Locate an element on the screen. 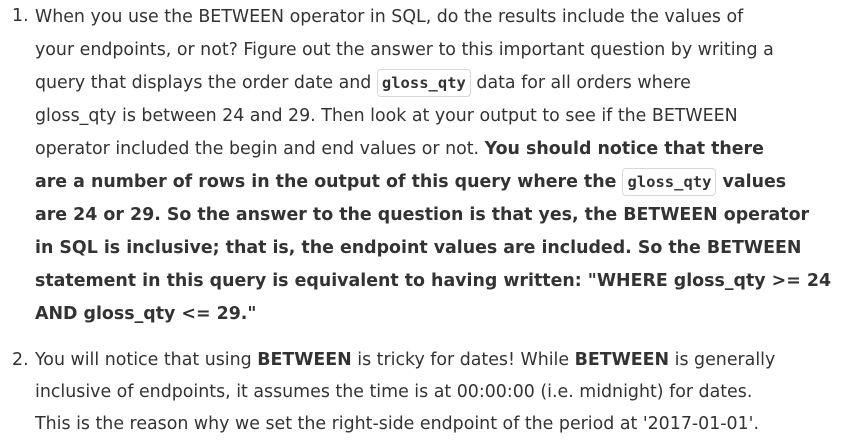  text-span: data for all orders where is located at coordinates (580, 83).